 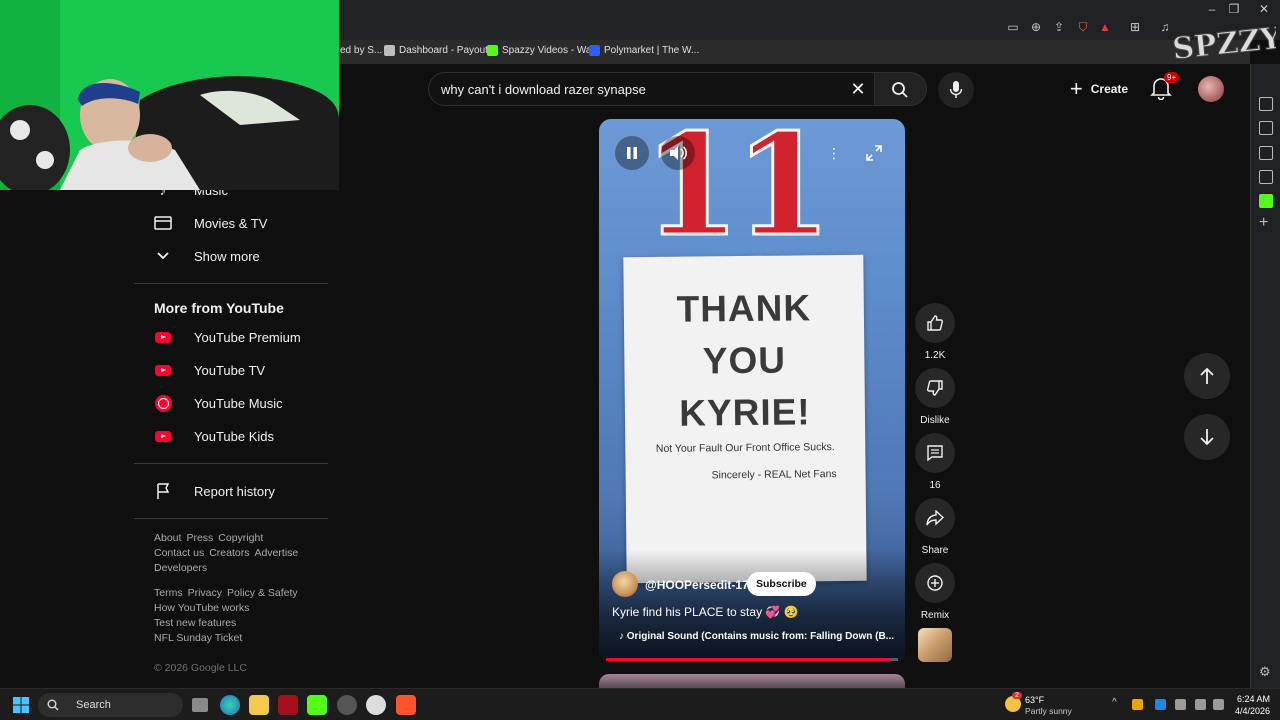 I want to click on channel-avatar, so click(x=625, y=584).